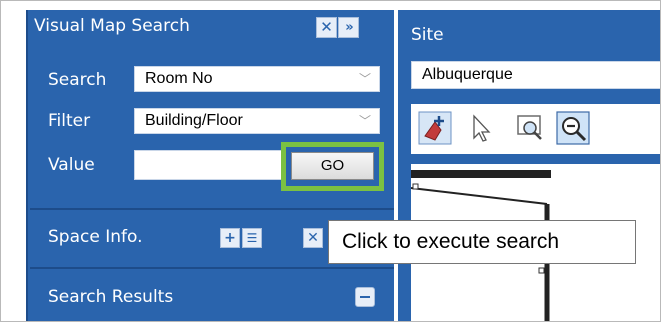 This screenshot has height=322, width=661. What do you see at coordinates (252, 238) in the screenshot?
I see `list-space-button: ☰` at bounding box center [252, 238].